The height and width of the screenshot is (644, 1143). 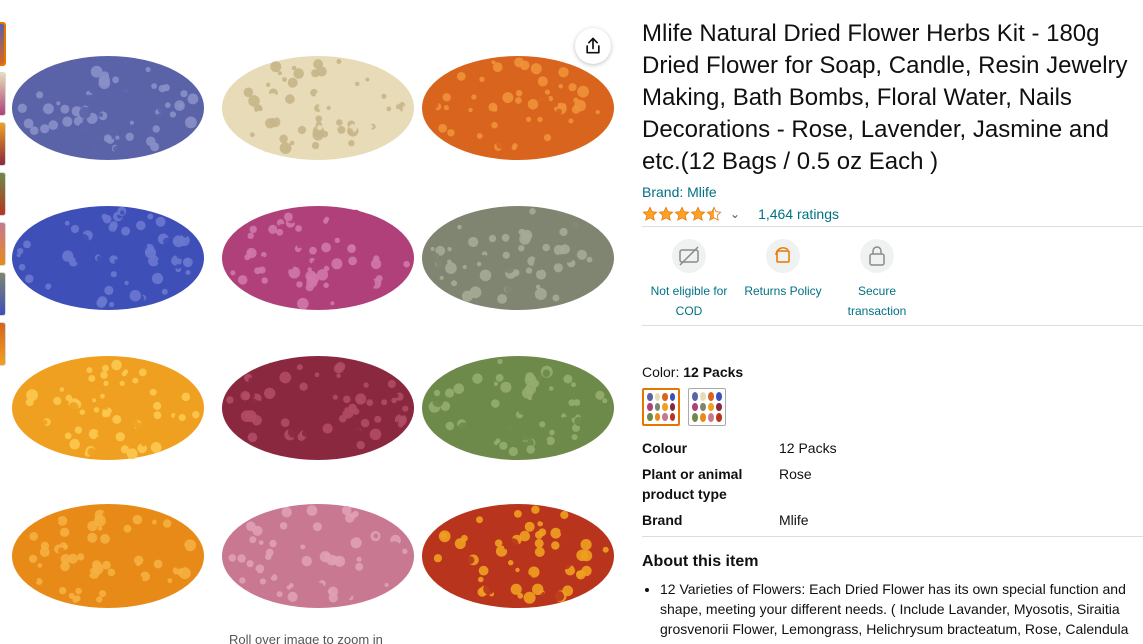 What do you see at coordinates (665, 448) in the screenshot?
I see `spec-key: Colour` at bounding box center [665, 448].